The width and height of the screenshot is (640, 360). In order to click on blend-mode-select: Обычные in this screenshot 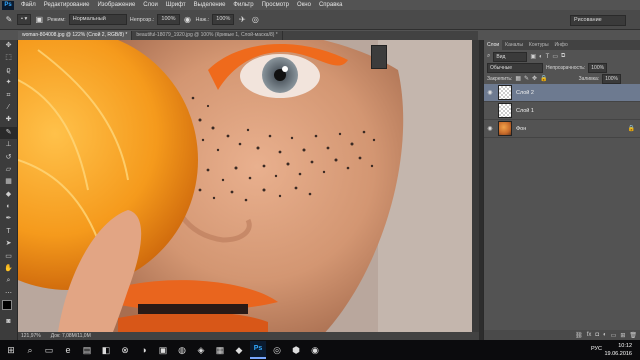, I will do `click(515, 67)`.